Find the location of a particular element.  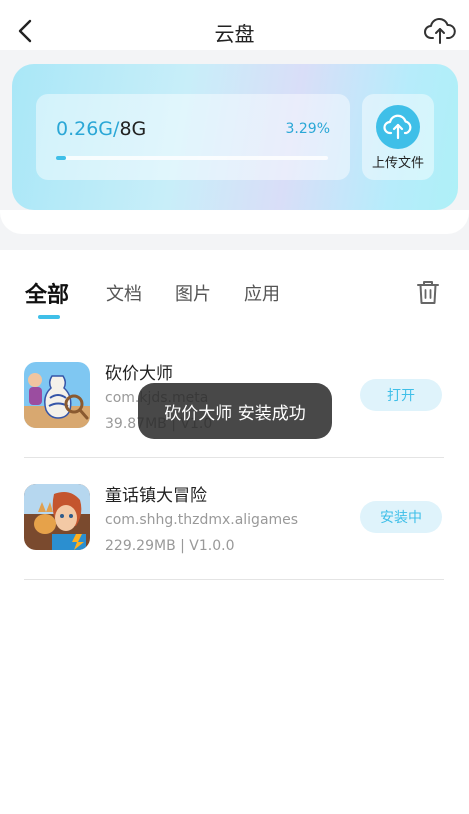

trash-icon is located at coordinates (428, 292).